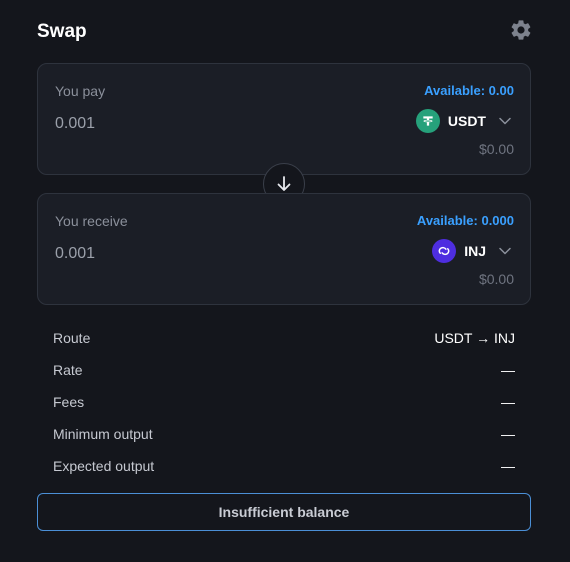 The image size is (570, 562). Describe the element at coordinates (80, 91) in the screenshot. I see `pay-label: You pay` at that location.